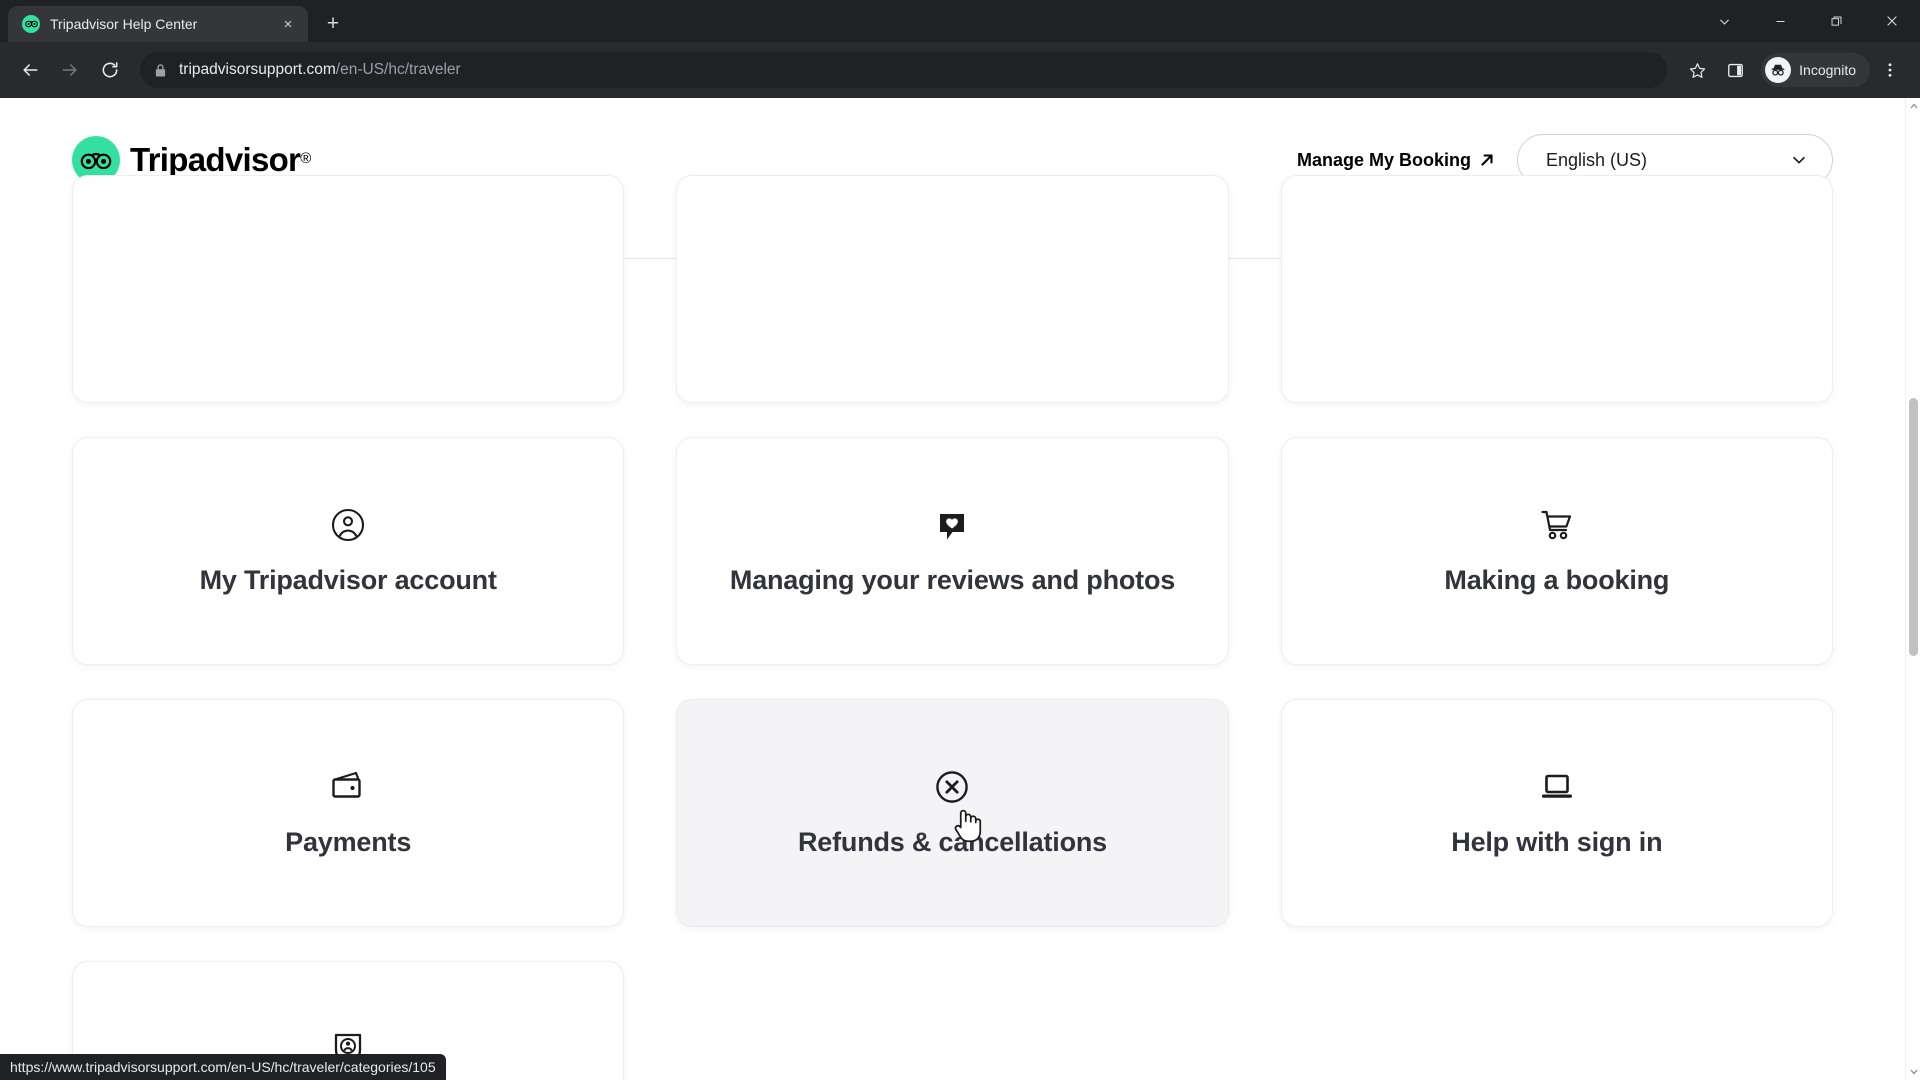 This screenshot has width=1920, height=1080. I want to click on scrollbar-down-arrow, so click(1913, 1072).